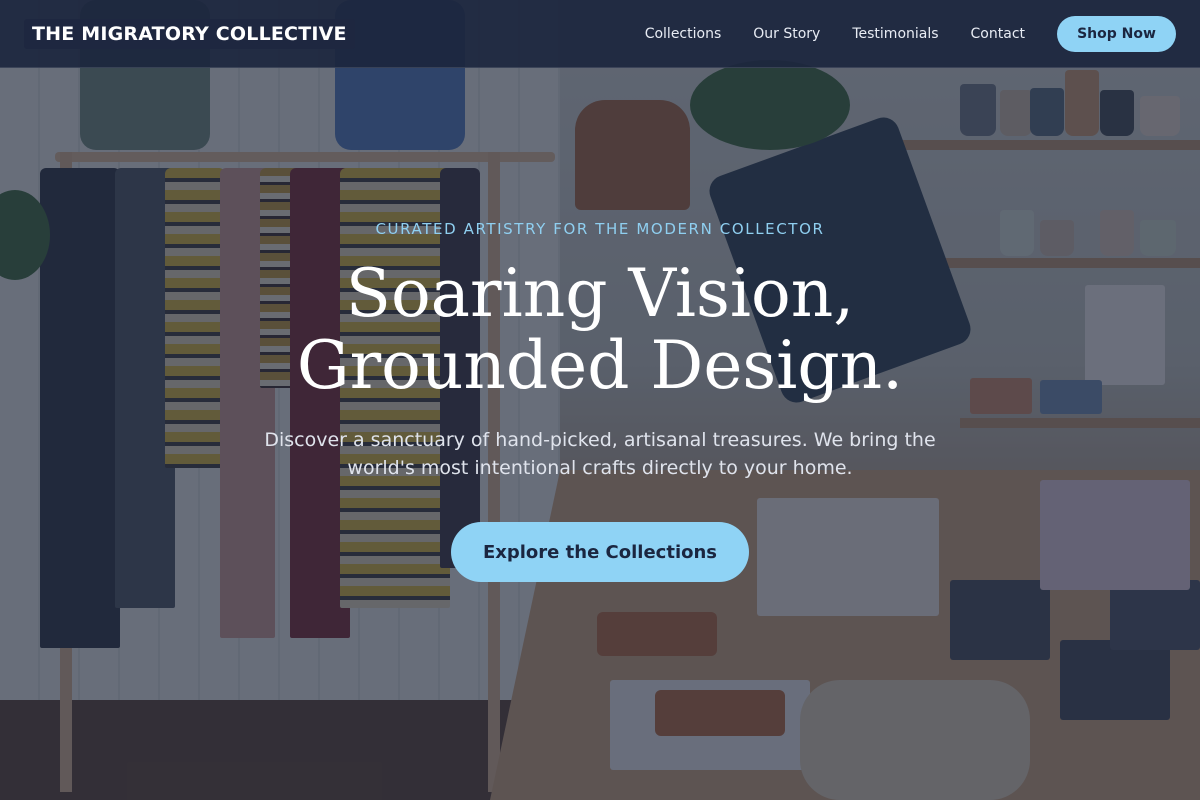 This screenshot has width=1200, height=800. I want to click on shop-now-button: Shop Now, so click(1116, 33).